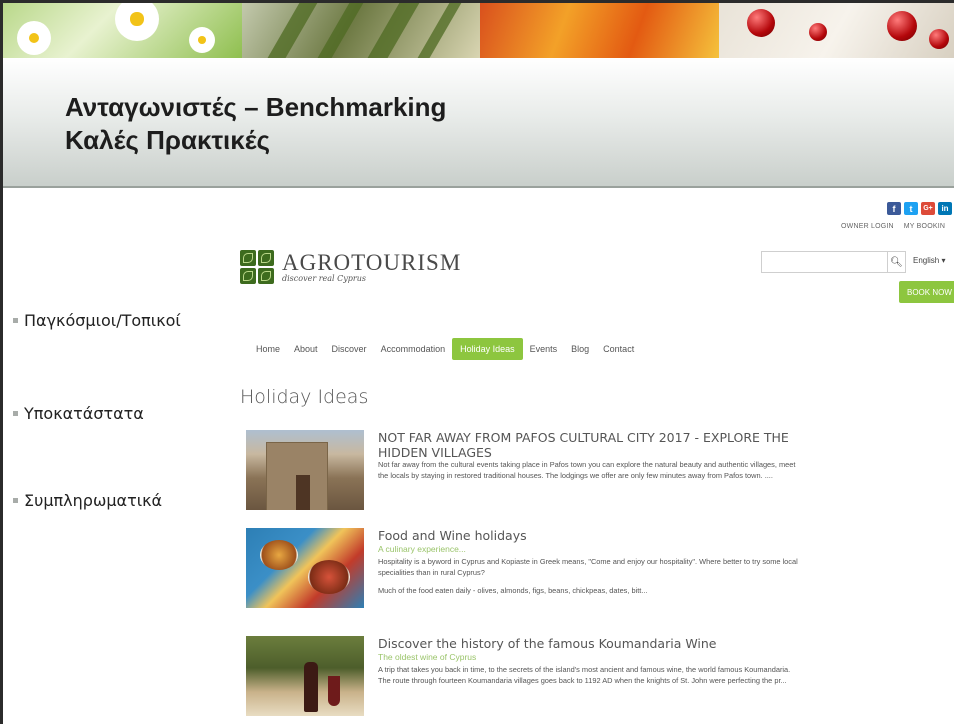 The width and height of the screenshot is (954, 724). I want to click on article-subtitle: The oldest wine of Cyprus, so click(427, 657).